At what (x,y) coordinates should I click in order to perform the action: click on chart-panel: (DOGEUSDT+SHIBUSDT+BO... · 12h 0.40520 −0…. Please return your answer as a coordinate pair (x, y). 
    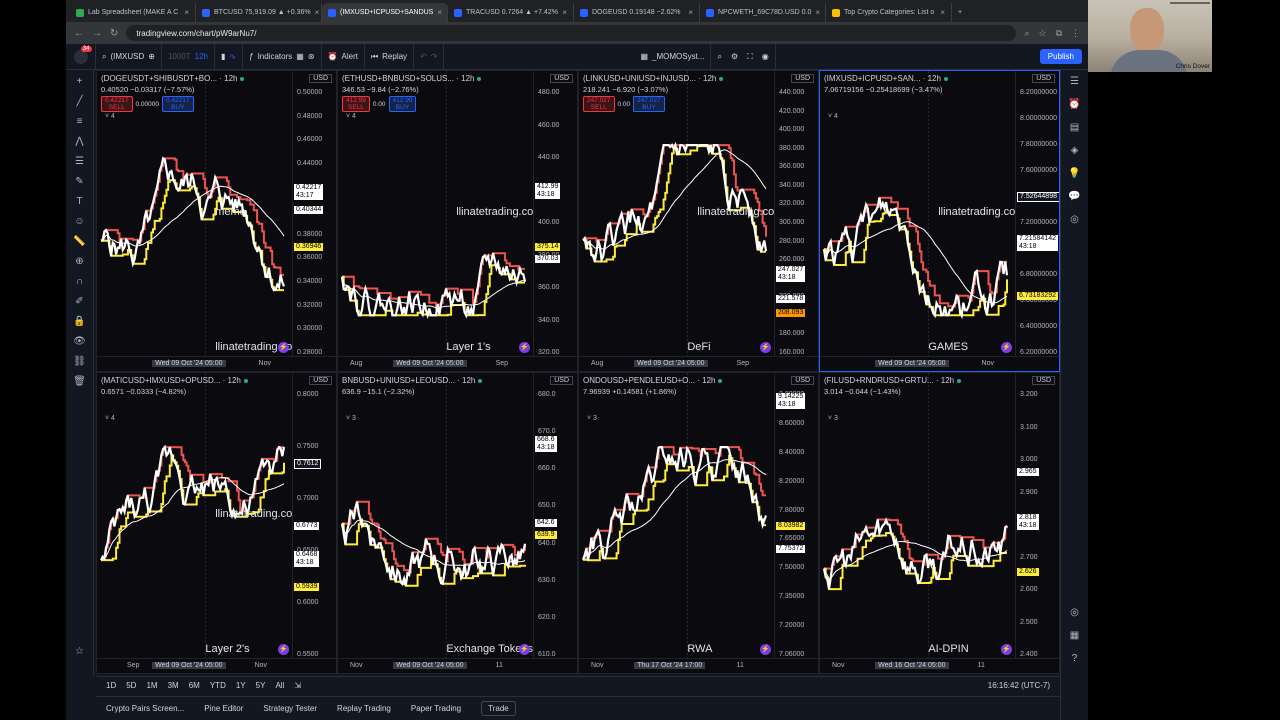
    Looking at the image, I should click on (216, 221).